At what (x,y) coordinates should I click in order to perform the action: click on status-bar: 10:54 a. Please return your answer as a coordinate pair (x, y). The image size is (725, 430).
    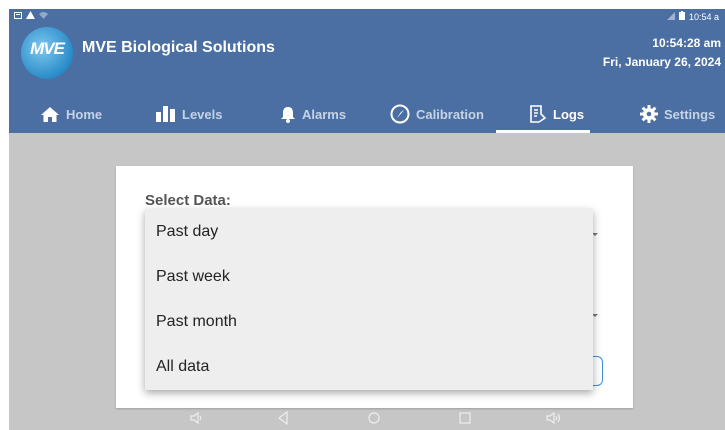
    Looking at the image, I should click on (367, 17).